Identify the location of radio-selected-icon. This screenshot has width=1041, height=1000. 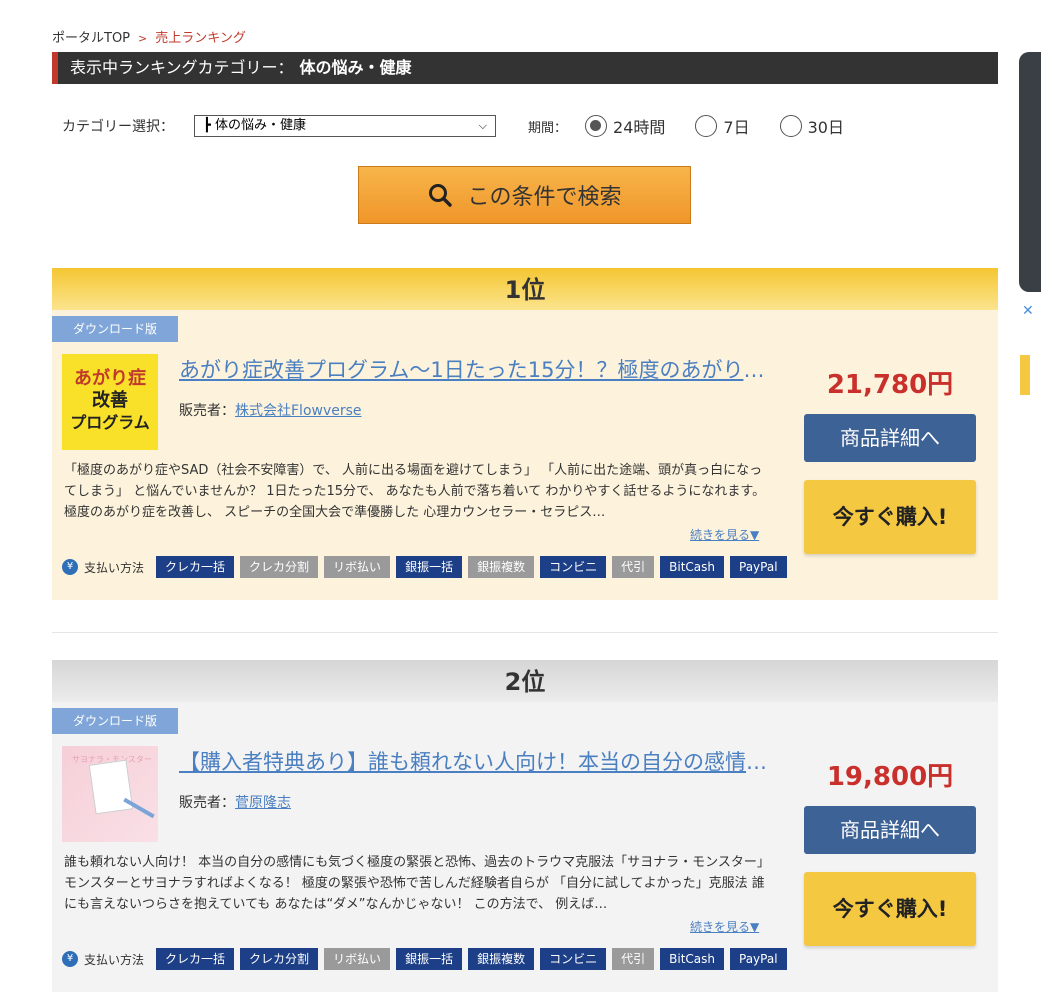
(596, 126).